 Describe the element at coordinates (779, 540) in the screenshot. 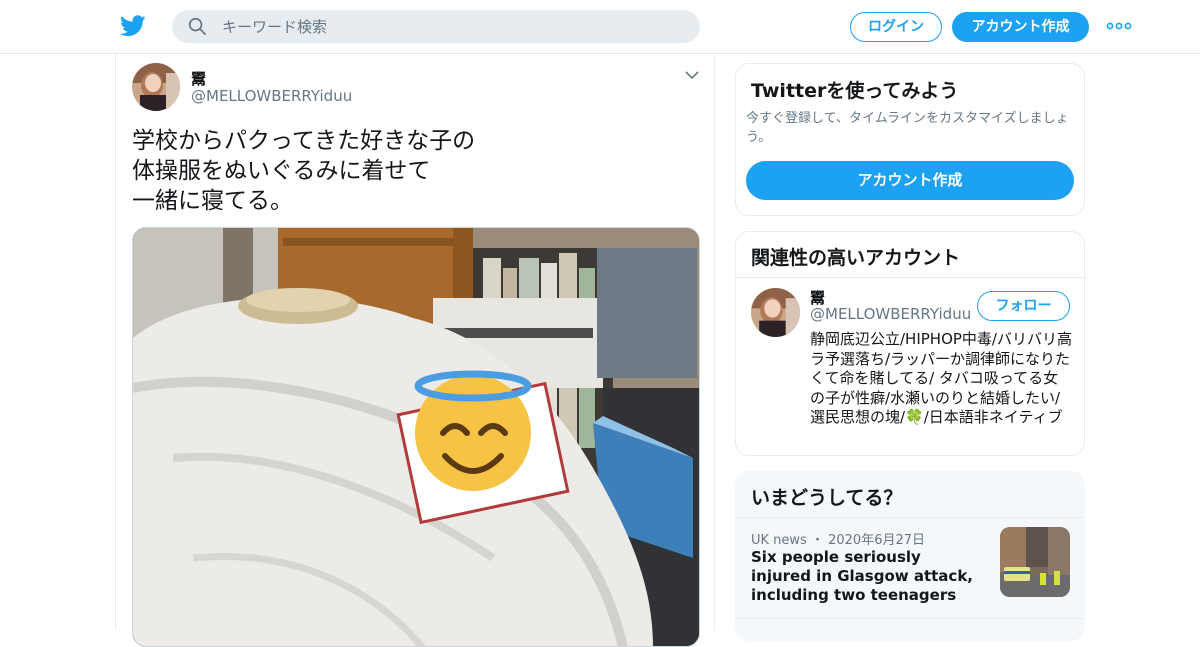

I see `news-source: UK news` at that location.